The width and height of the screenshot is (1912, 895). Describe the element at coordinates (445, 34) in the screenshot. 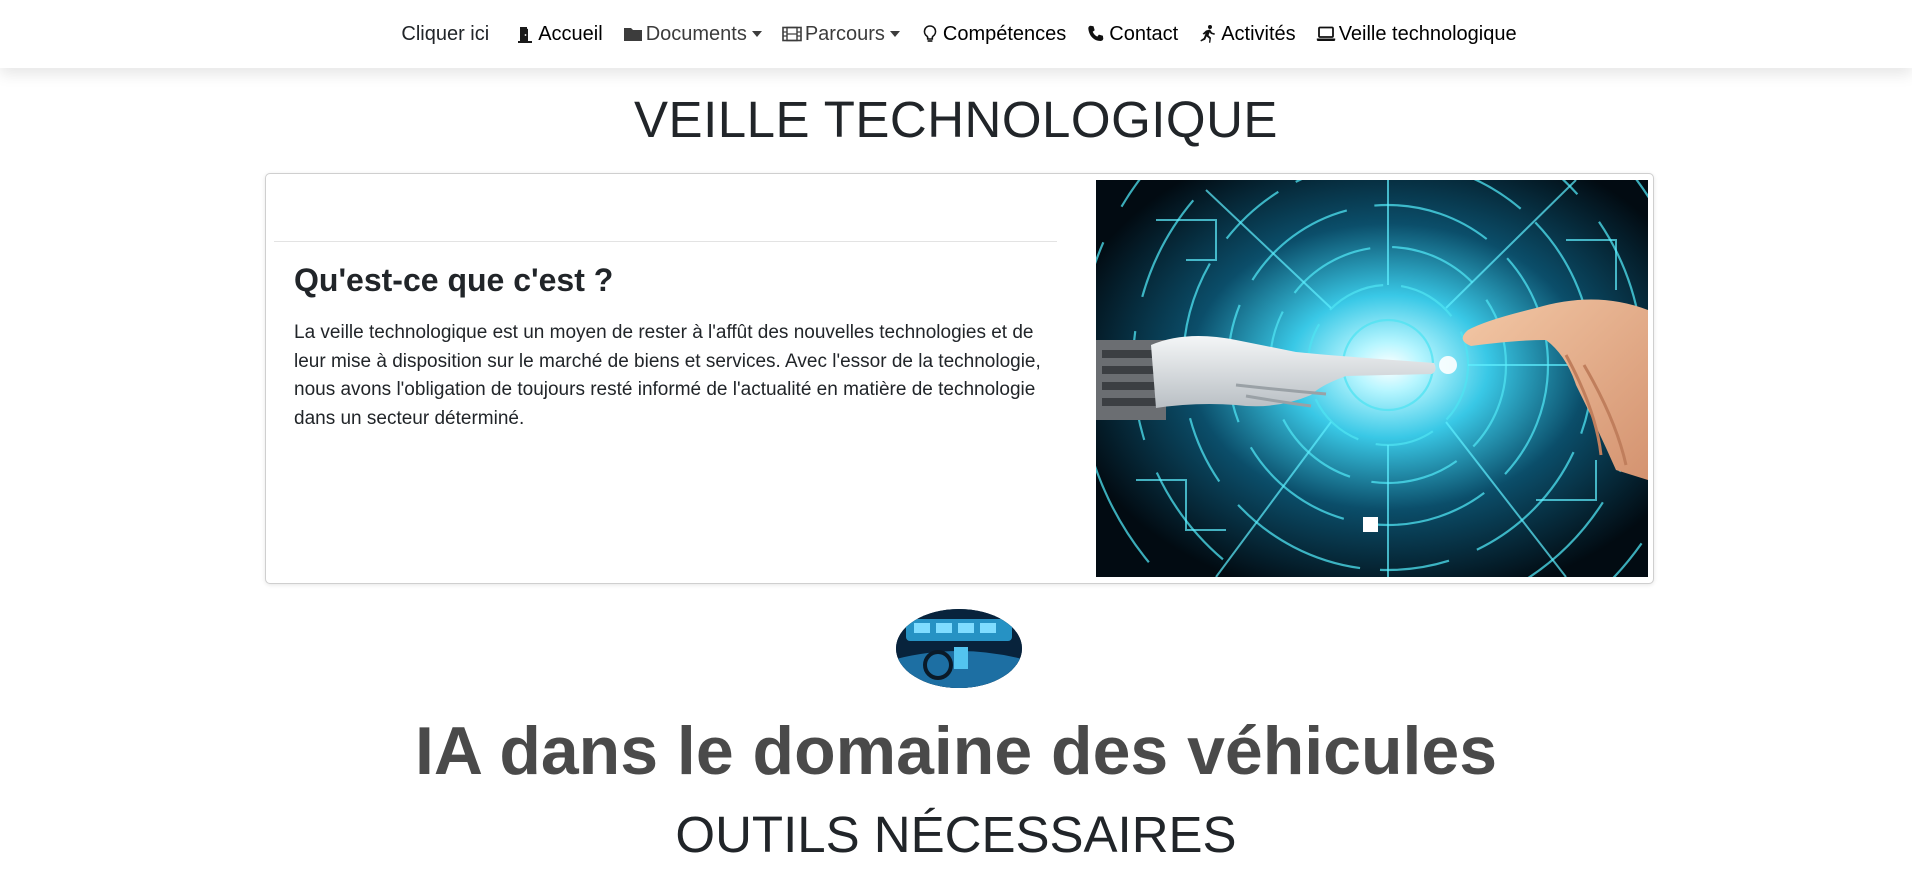

I see `navbar-brand-link: Cliquer ici` at that location.